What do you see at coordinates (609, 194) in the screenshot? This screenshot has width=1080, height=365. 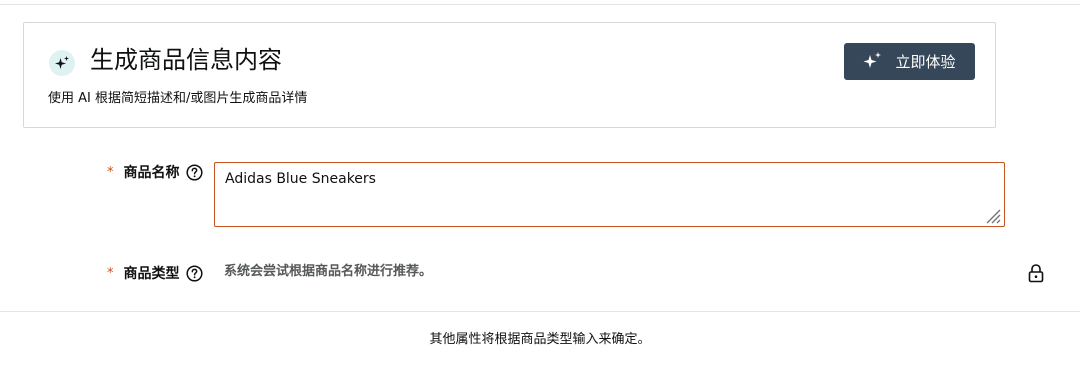 I see `product-name-input` at bounding box center [609, 194].